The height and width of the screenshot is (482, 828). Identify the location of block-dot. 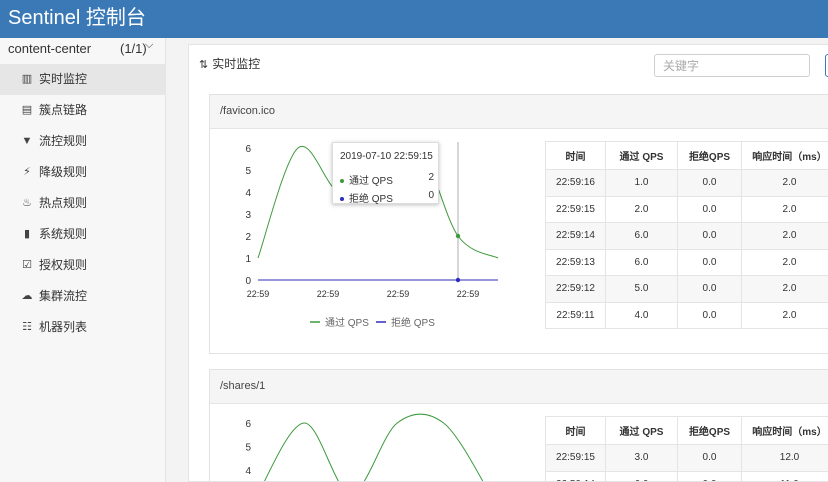
(342, 199).